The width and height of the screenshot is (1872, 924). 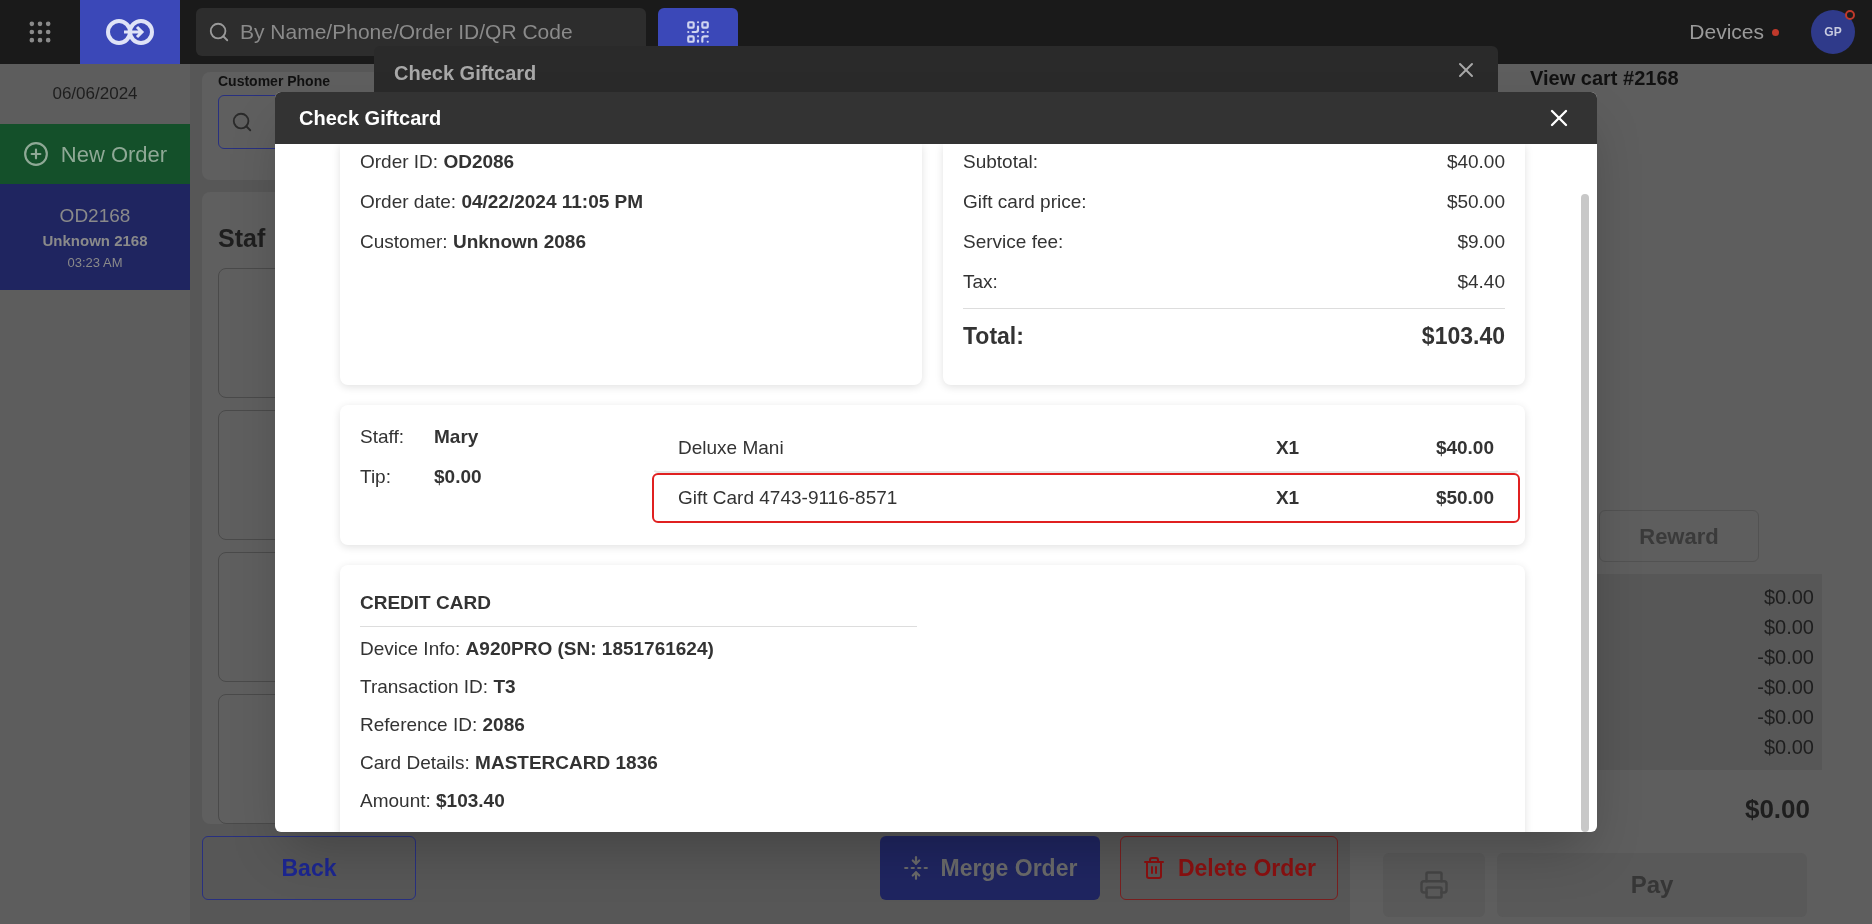 I want to click on payment-detail: Amount: $103.40, so click(x=433, y=800).